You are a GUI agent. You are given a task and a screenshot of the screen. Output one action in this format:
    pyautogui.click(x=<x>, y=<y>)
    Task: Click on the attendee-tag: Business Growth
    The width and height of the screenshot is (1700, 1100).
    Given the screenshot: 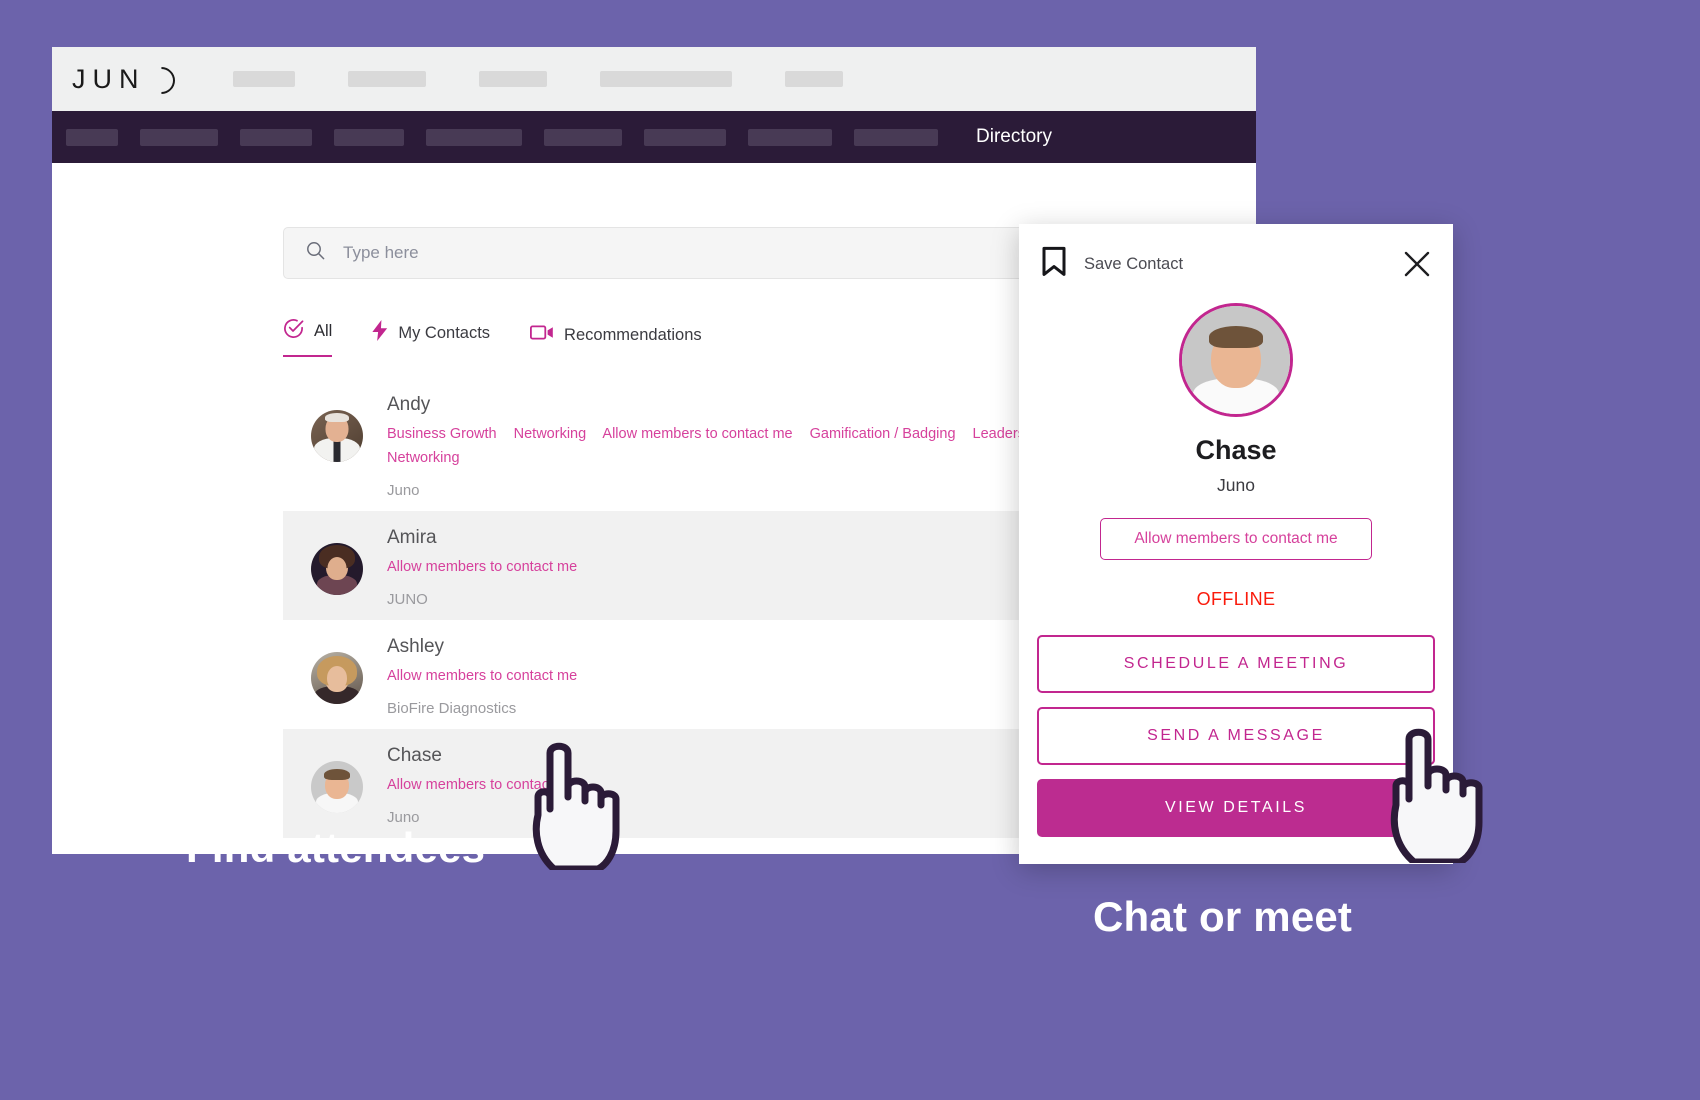 What is the action you would take?
    pyautogui.click(x=442, y=434)
    